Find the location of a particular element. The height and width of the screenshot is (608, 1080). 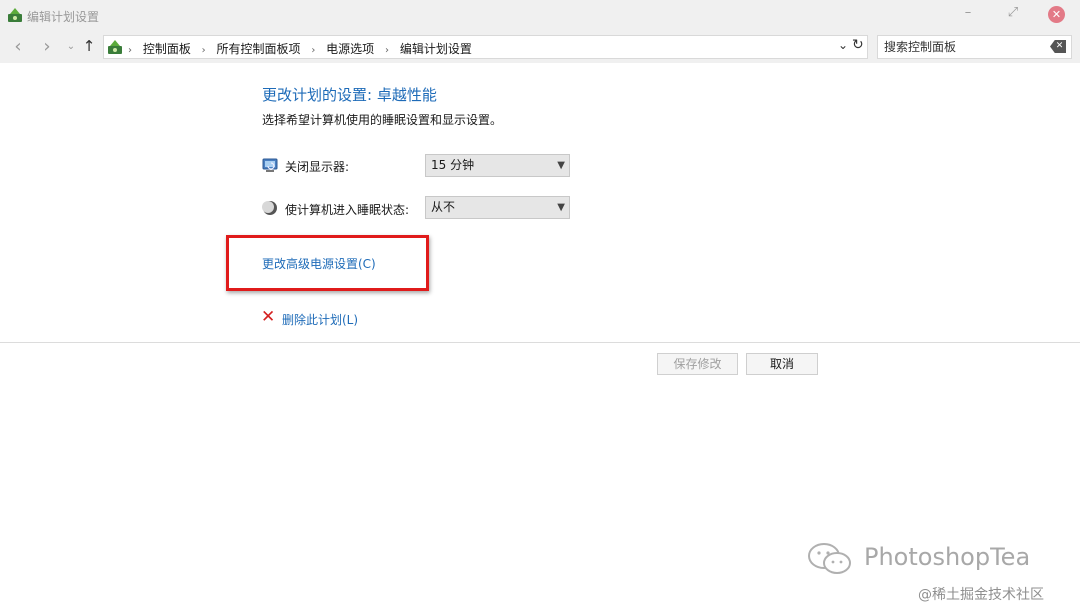

recent-locations-icon: ⌄ is located at coordinates (71, 46).